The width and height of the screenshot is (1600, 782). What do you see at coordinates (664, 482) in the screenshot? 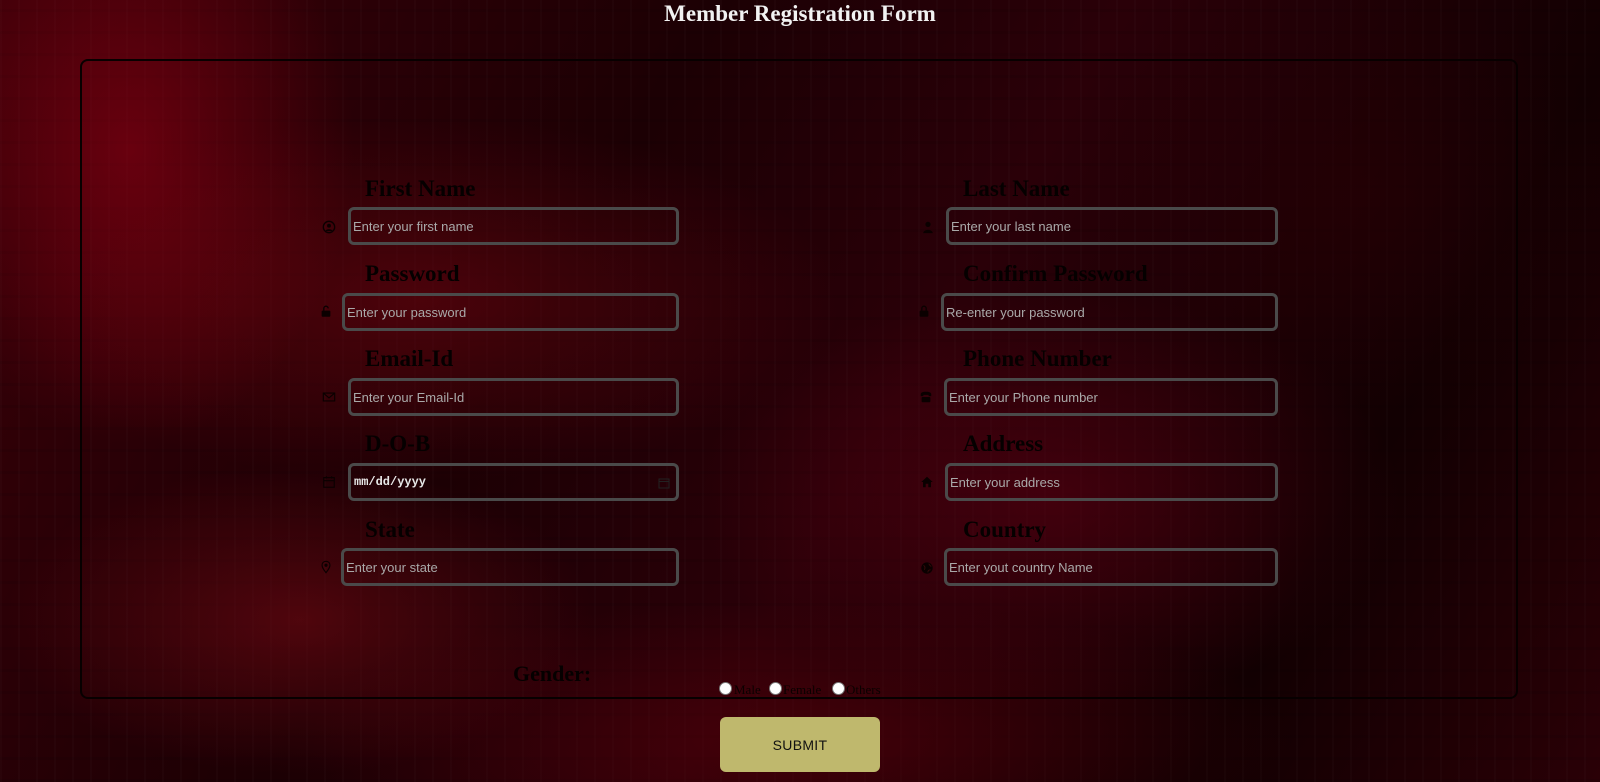
I see `date-picker-icon` at bounding box center [664, 482].